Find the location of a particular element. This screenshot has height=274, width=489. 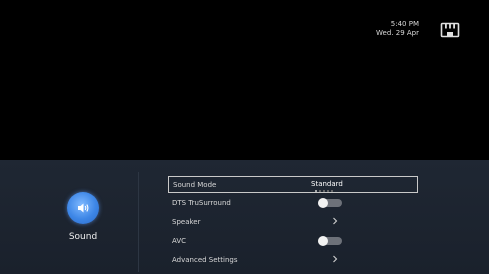

clock-date: Wed. 29 Apr is located at coordinates (397, 33).